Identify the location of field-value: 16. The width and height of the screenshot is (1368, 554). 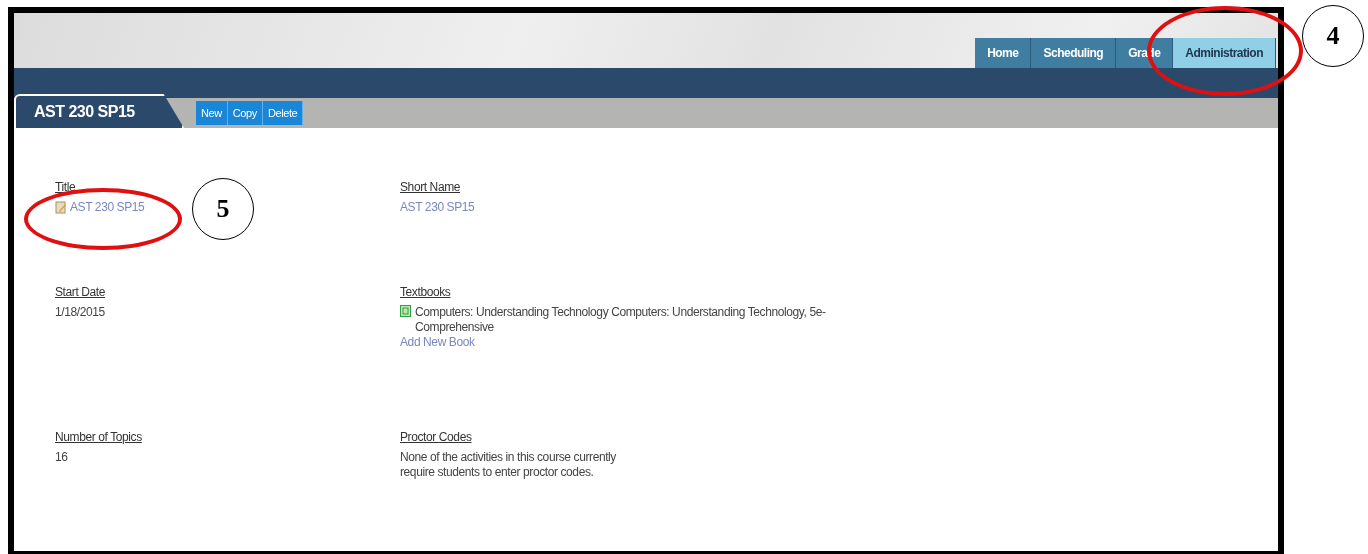
(62, 457).